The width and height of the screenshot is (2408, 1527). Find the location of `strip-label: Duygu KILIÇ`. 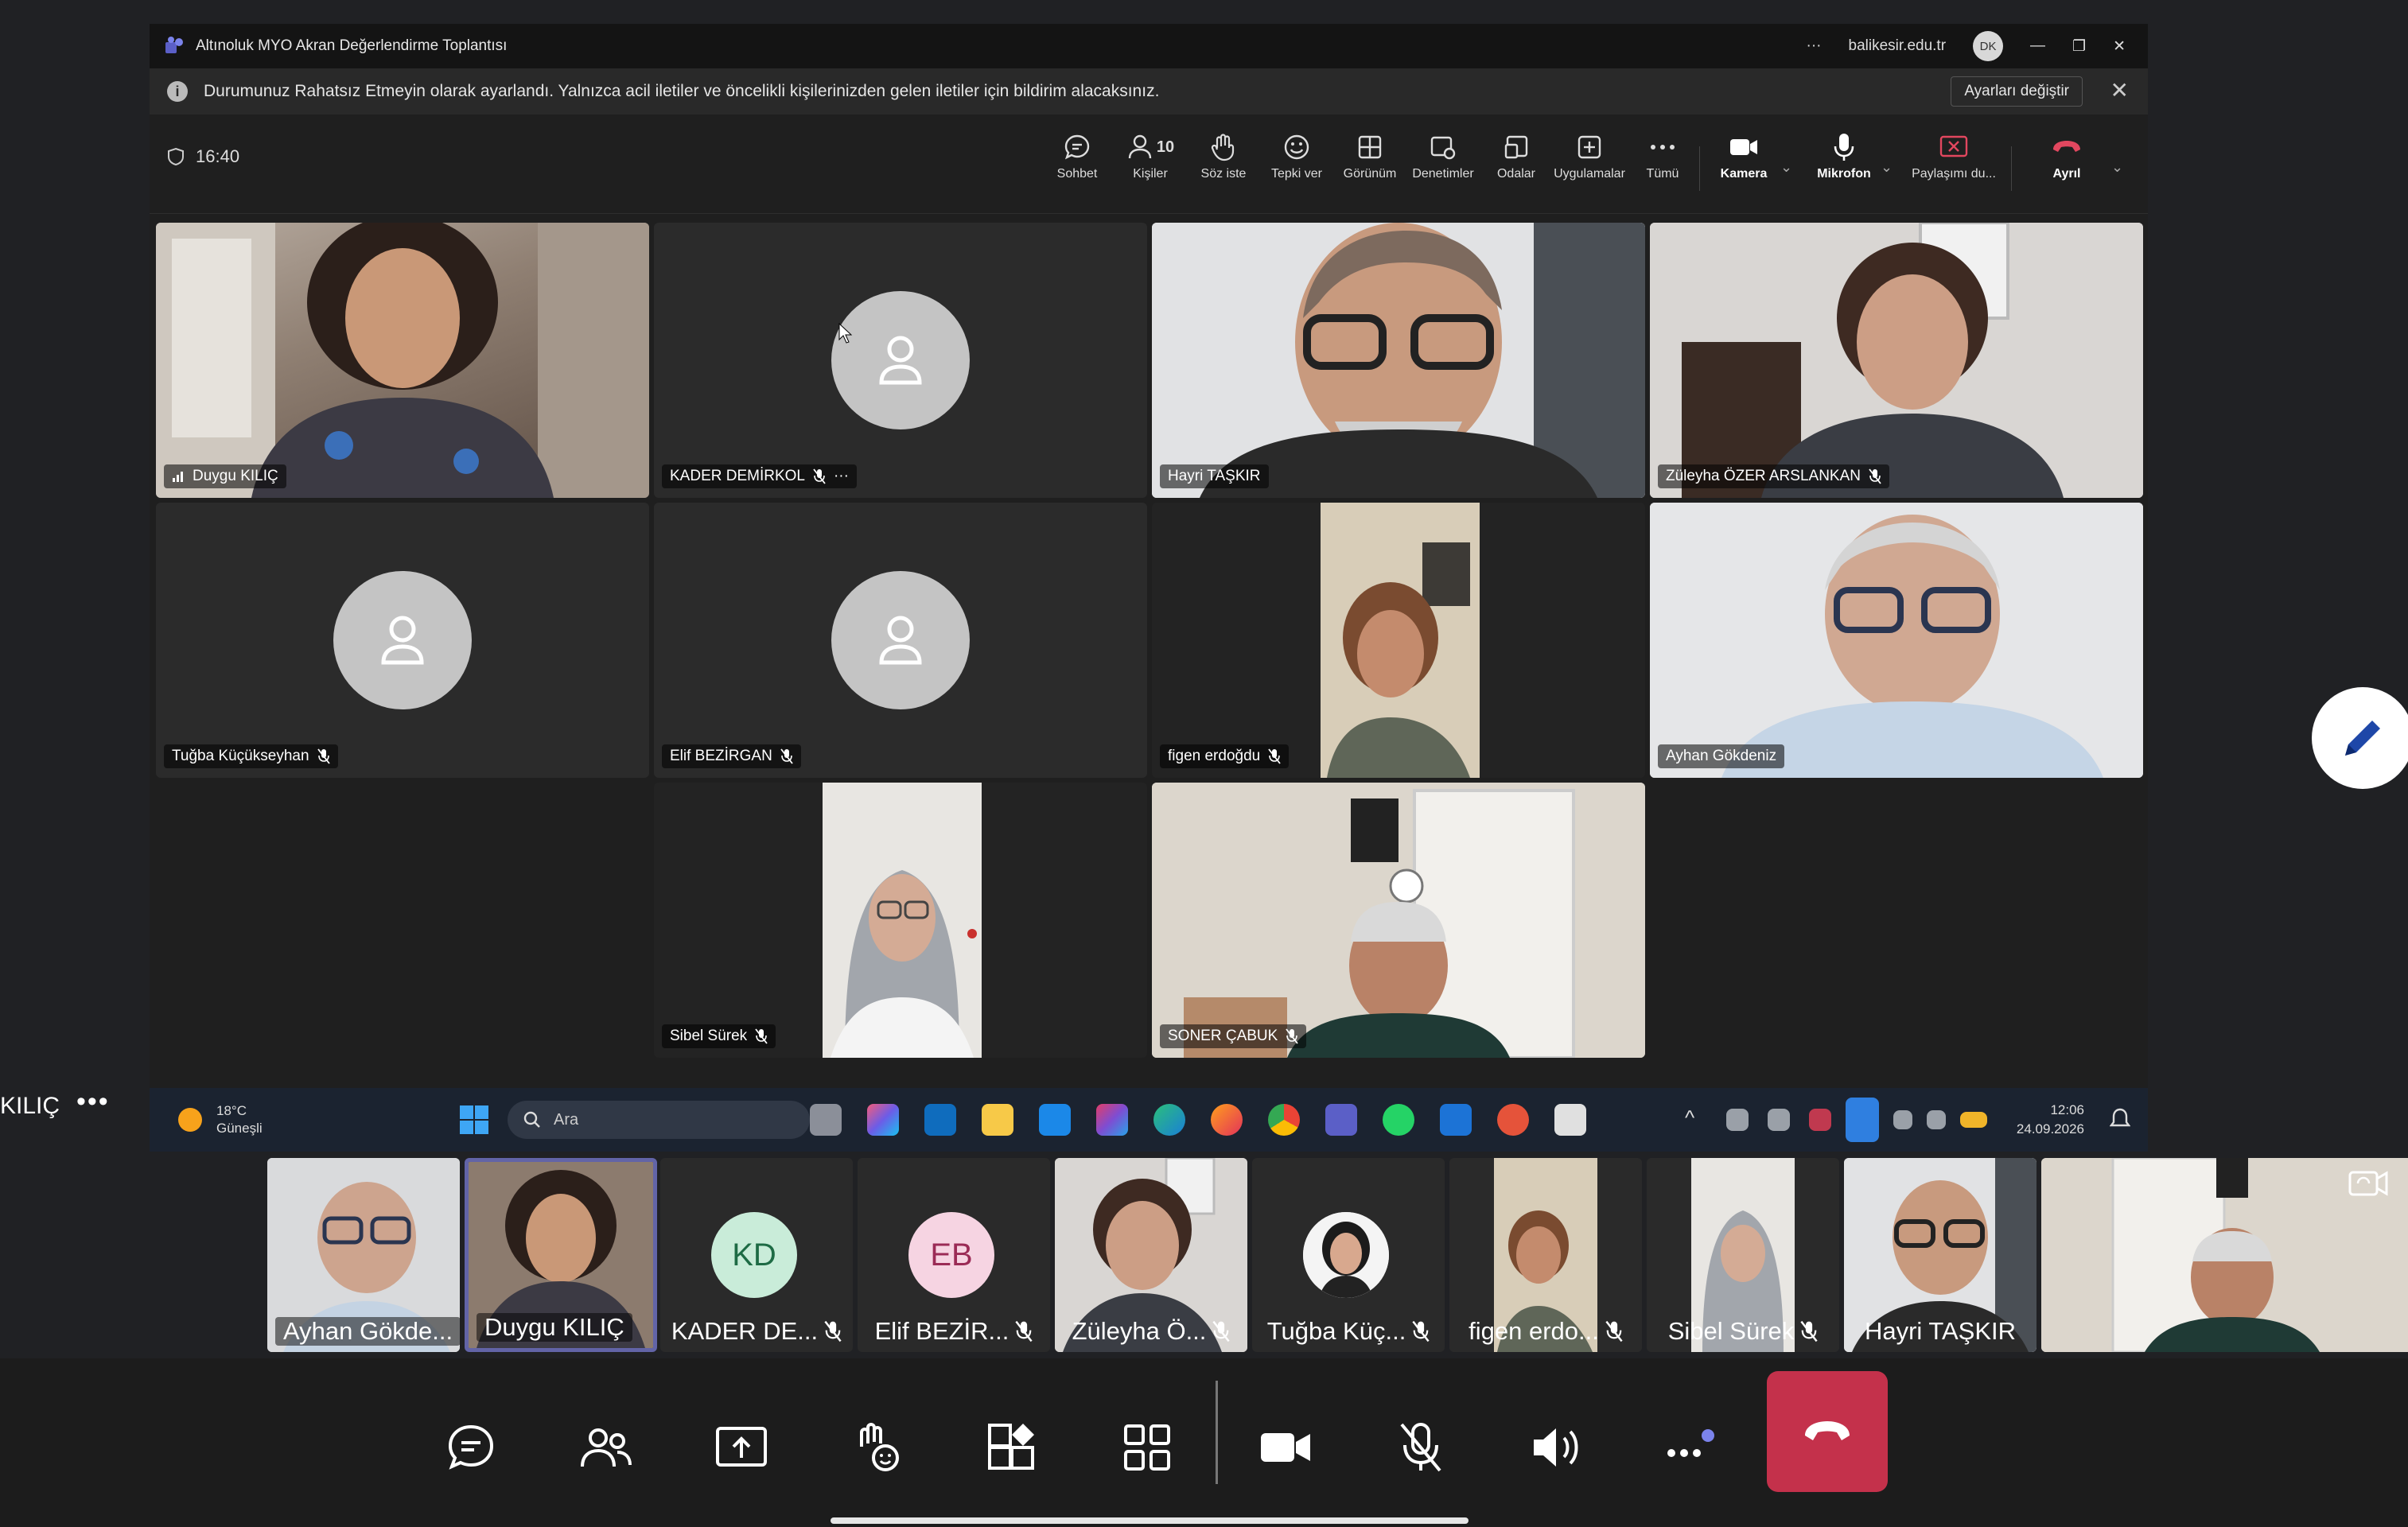

strip-label: Duygu KILIÇ is located at coordinates (554, 1327).